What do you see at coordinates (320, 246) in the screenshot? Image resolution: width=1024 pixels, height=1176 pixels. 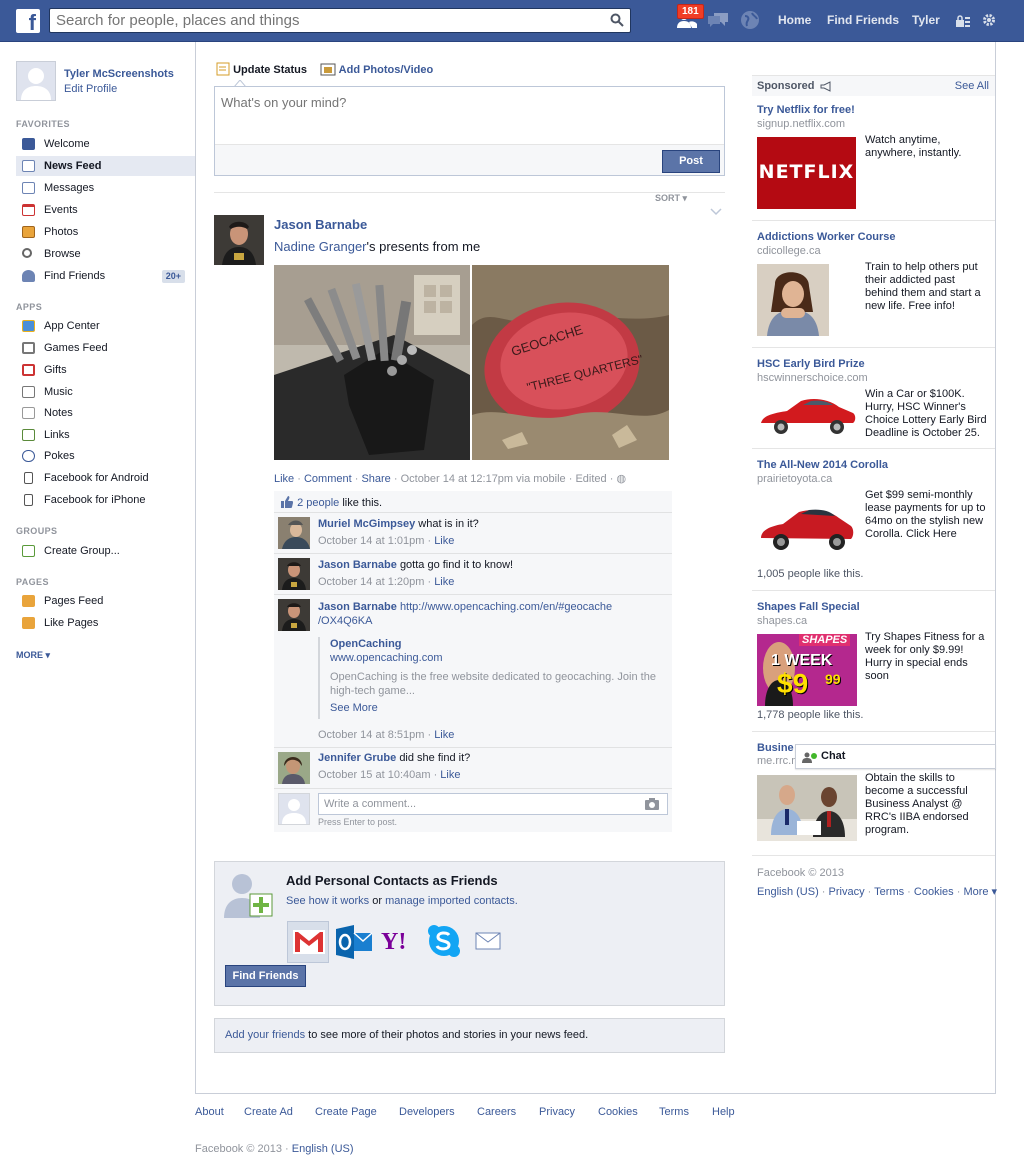 I see `tagged-user-link: Nadine Granger` at bounding box center [320, 246].